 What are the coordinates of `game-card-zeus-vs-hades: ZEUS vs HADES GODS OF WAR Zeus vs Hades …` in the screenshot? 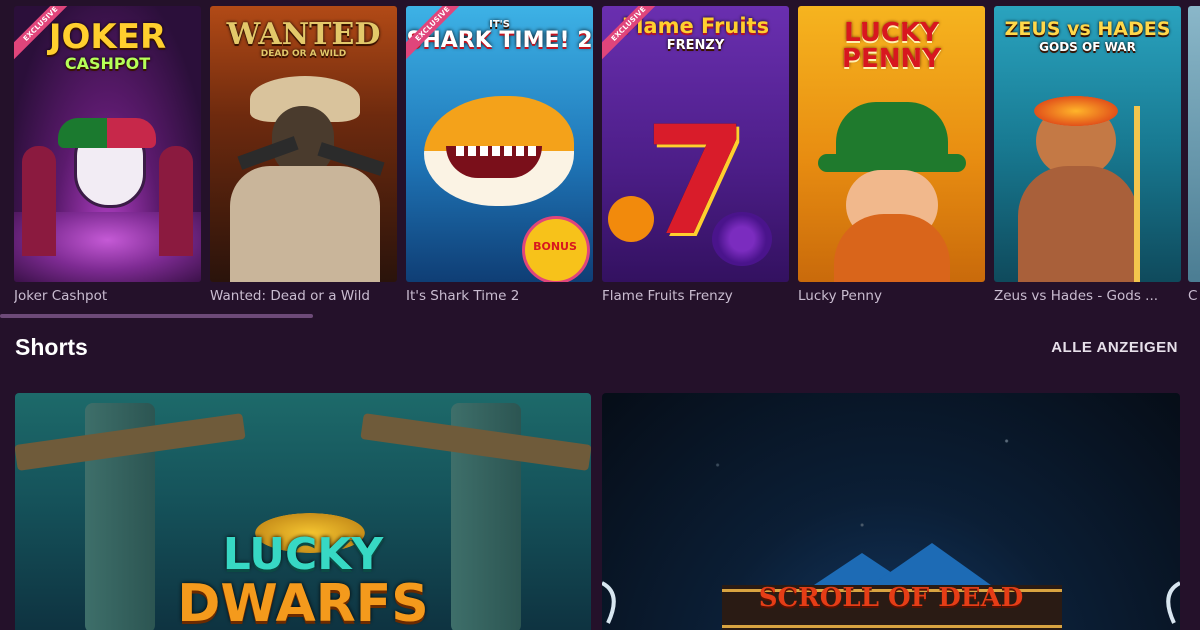 It's located at (1087, 155).